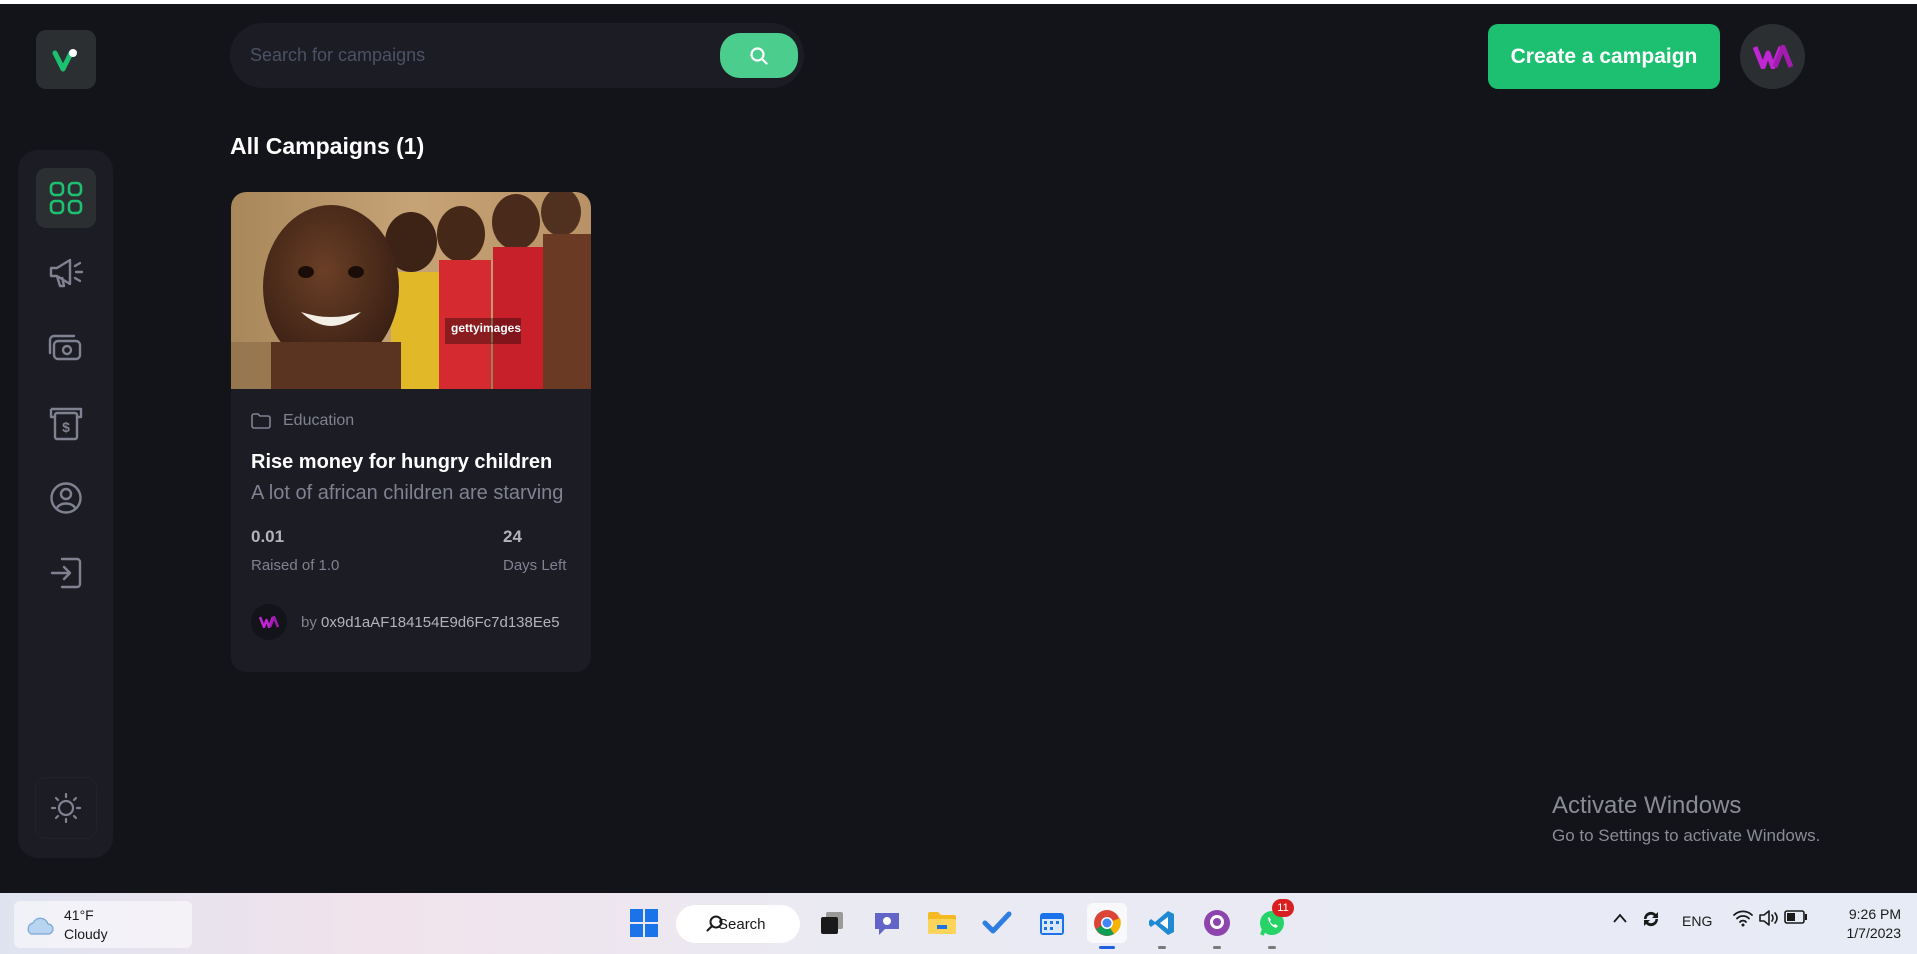 The image size is (1917, 954). I want to click on raised-value: 0.01, so click(268, 536).